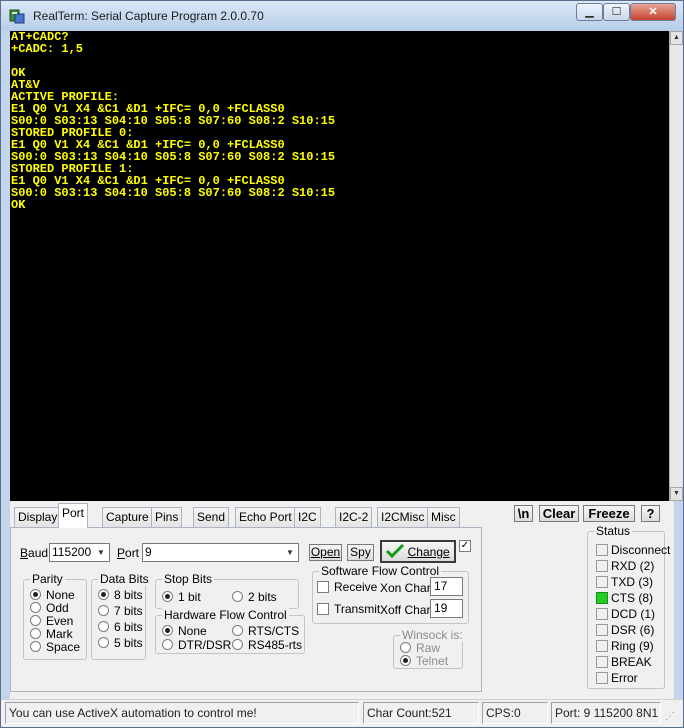 This screenshot has width=684, height=728. I want to click on resize-grip-icon: ⋰, so click(672, 717).